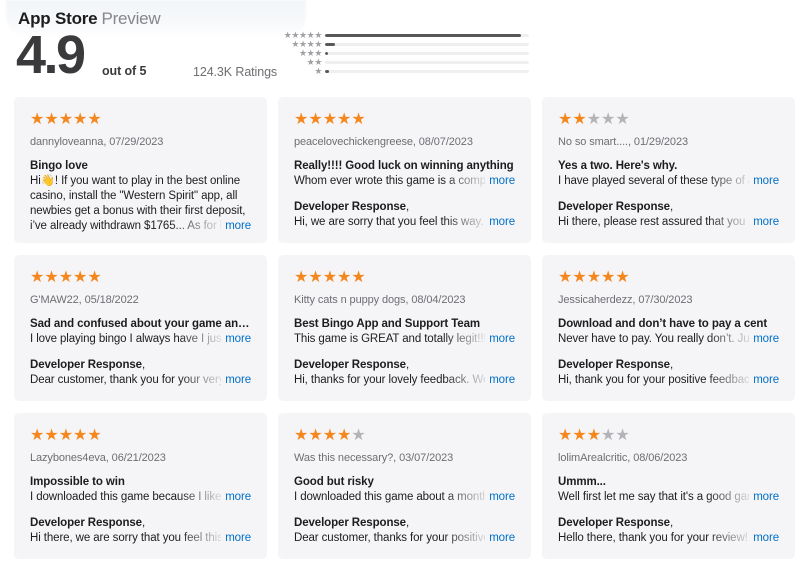  What do you see at coordinates (318, 71) in the screenshot?
I see `histogram-stars-icon: ★` at bounding box center [318, 71].